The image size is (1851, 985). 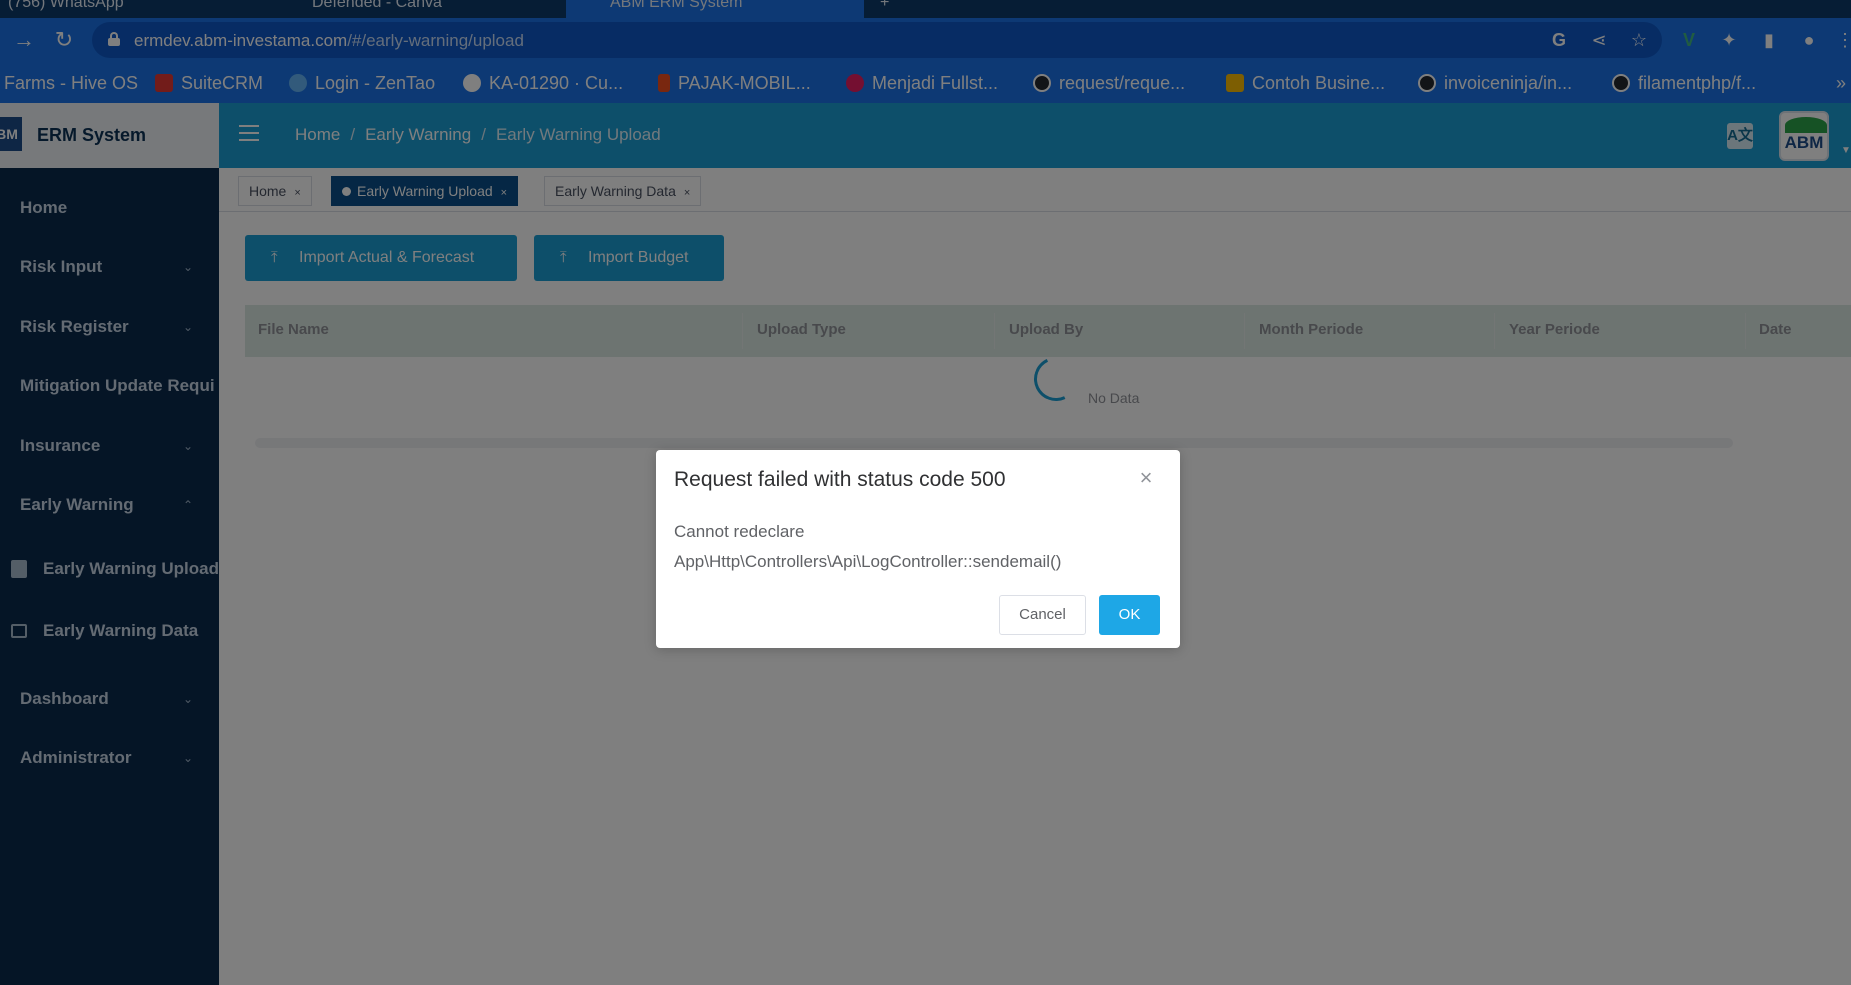 I want to click on cancel-button: Cancel, so click(x=1042, y=615).